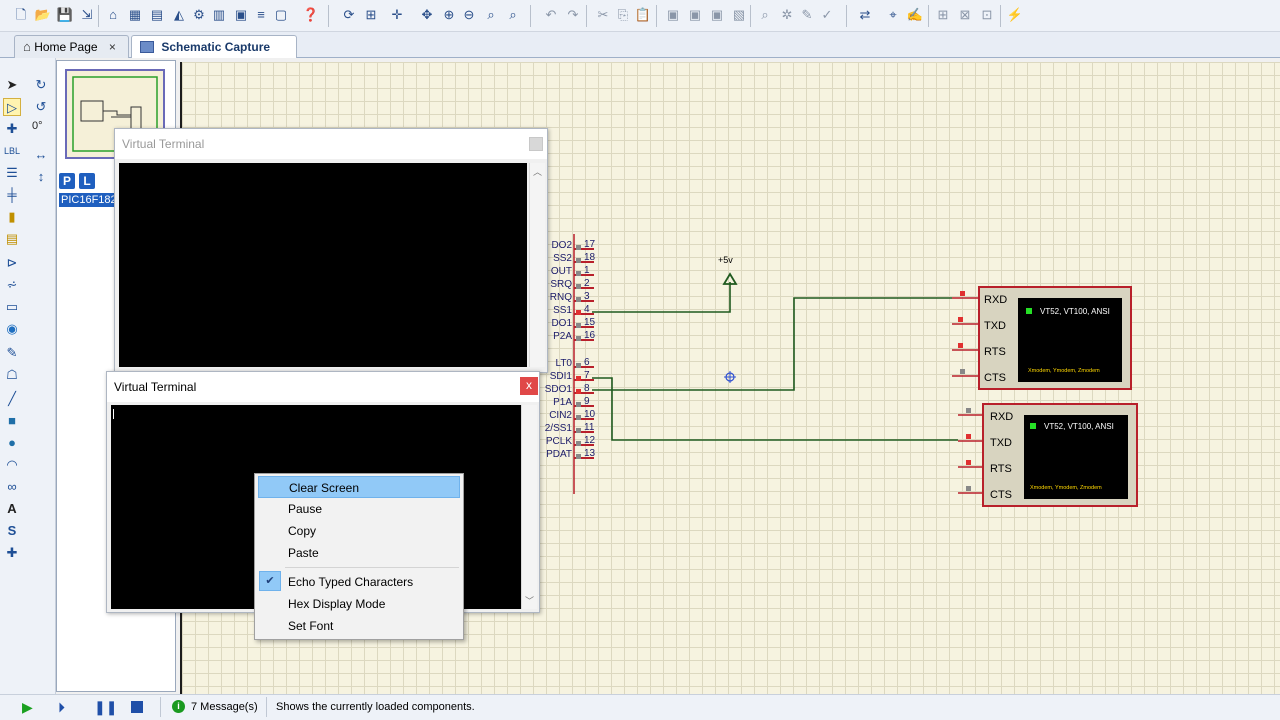 The width and height of the screenshot is (1280, 720). Describe the element at coordinates (469, 15) in the screenshot. I see `zoom-out-icon: ⊖` at that location.